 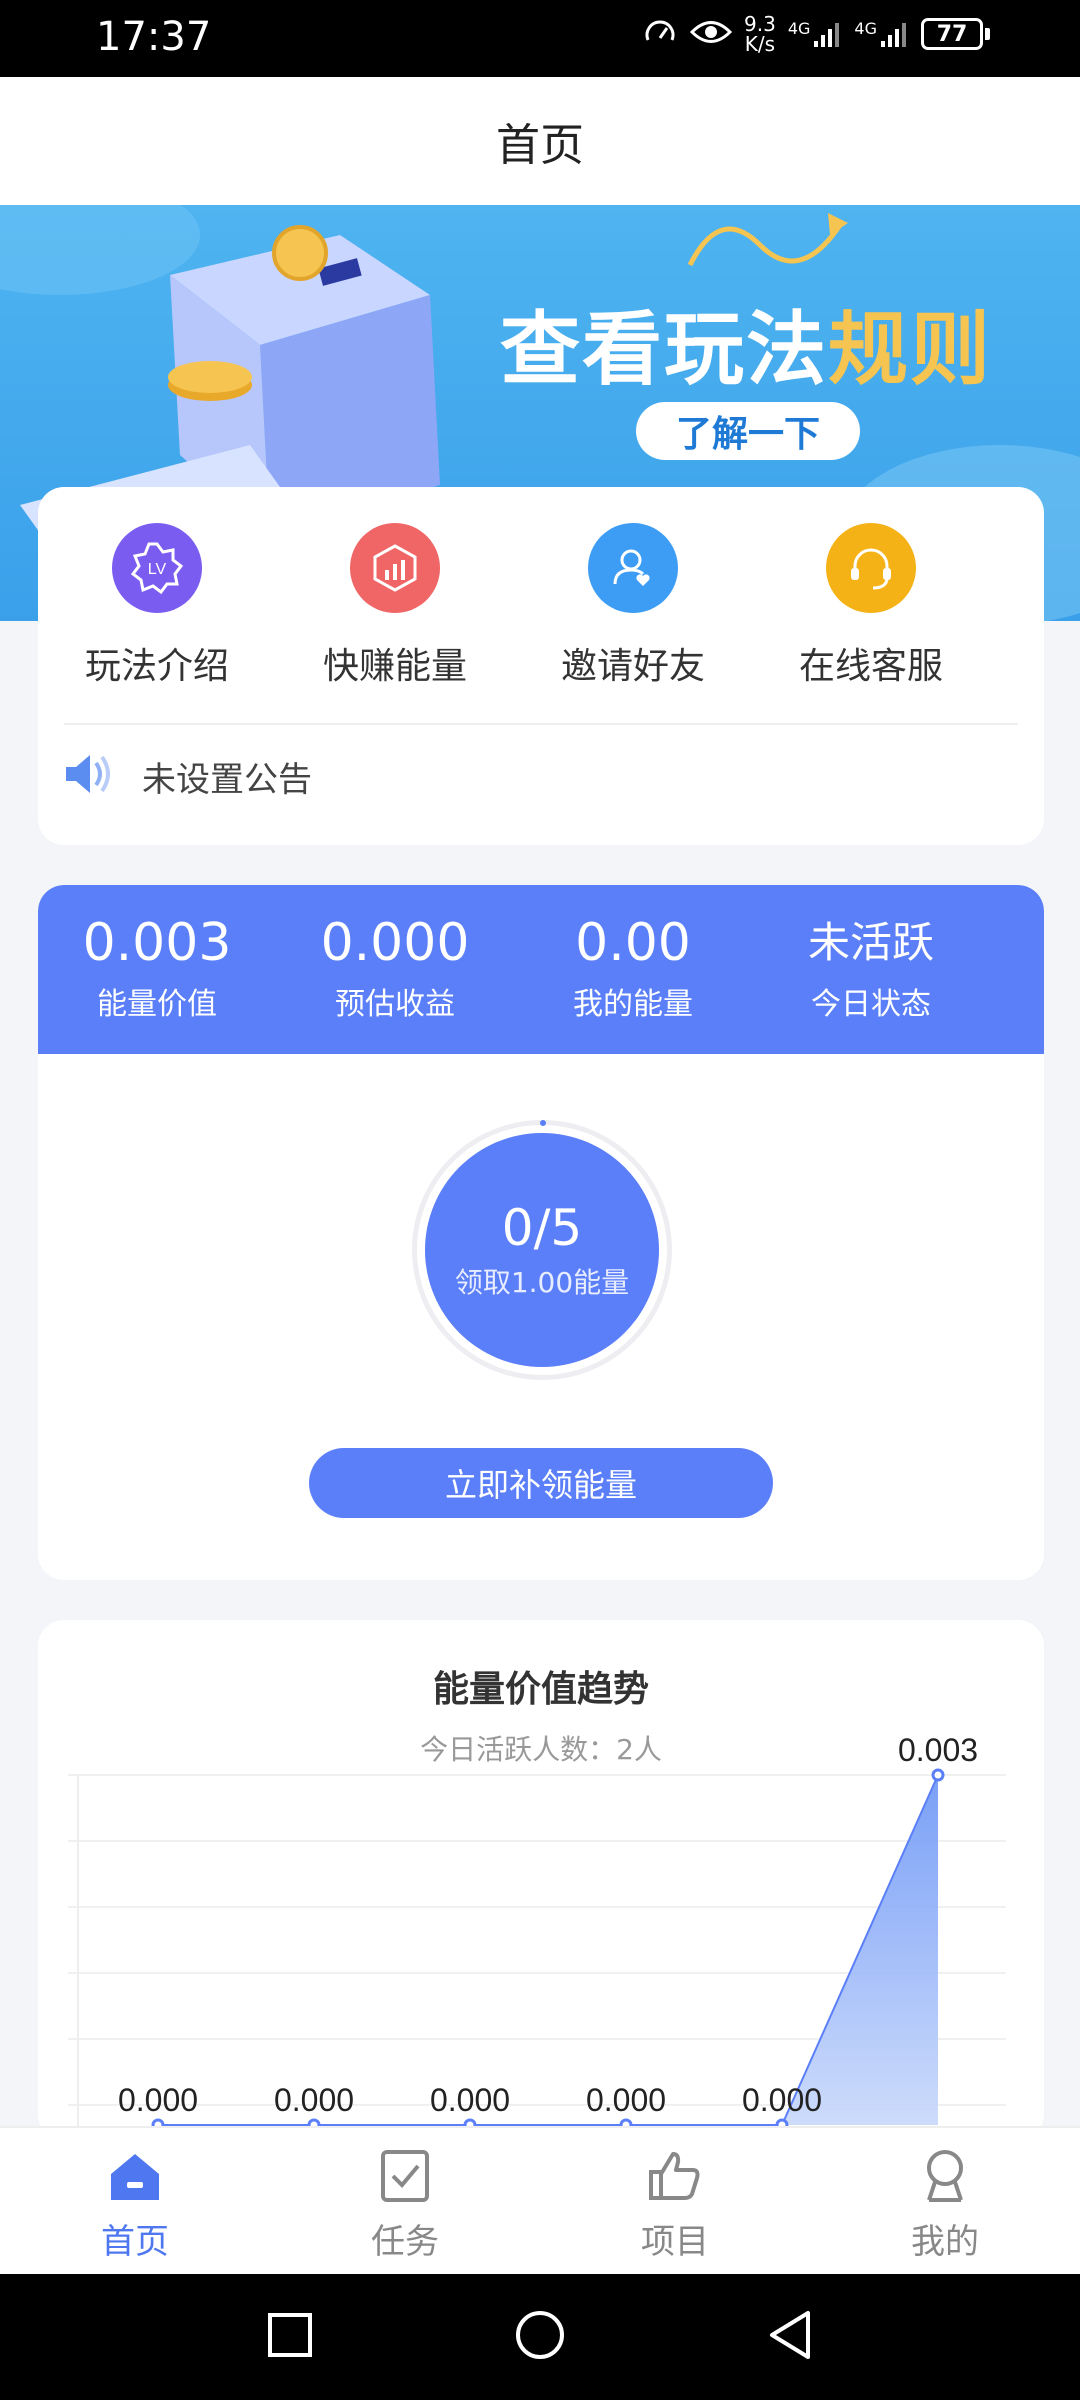 I want to click on status-icons: 9.3 K/s 4G 4G 77, so click(x=816, y=34).